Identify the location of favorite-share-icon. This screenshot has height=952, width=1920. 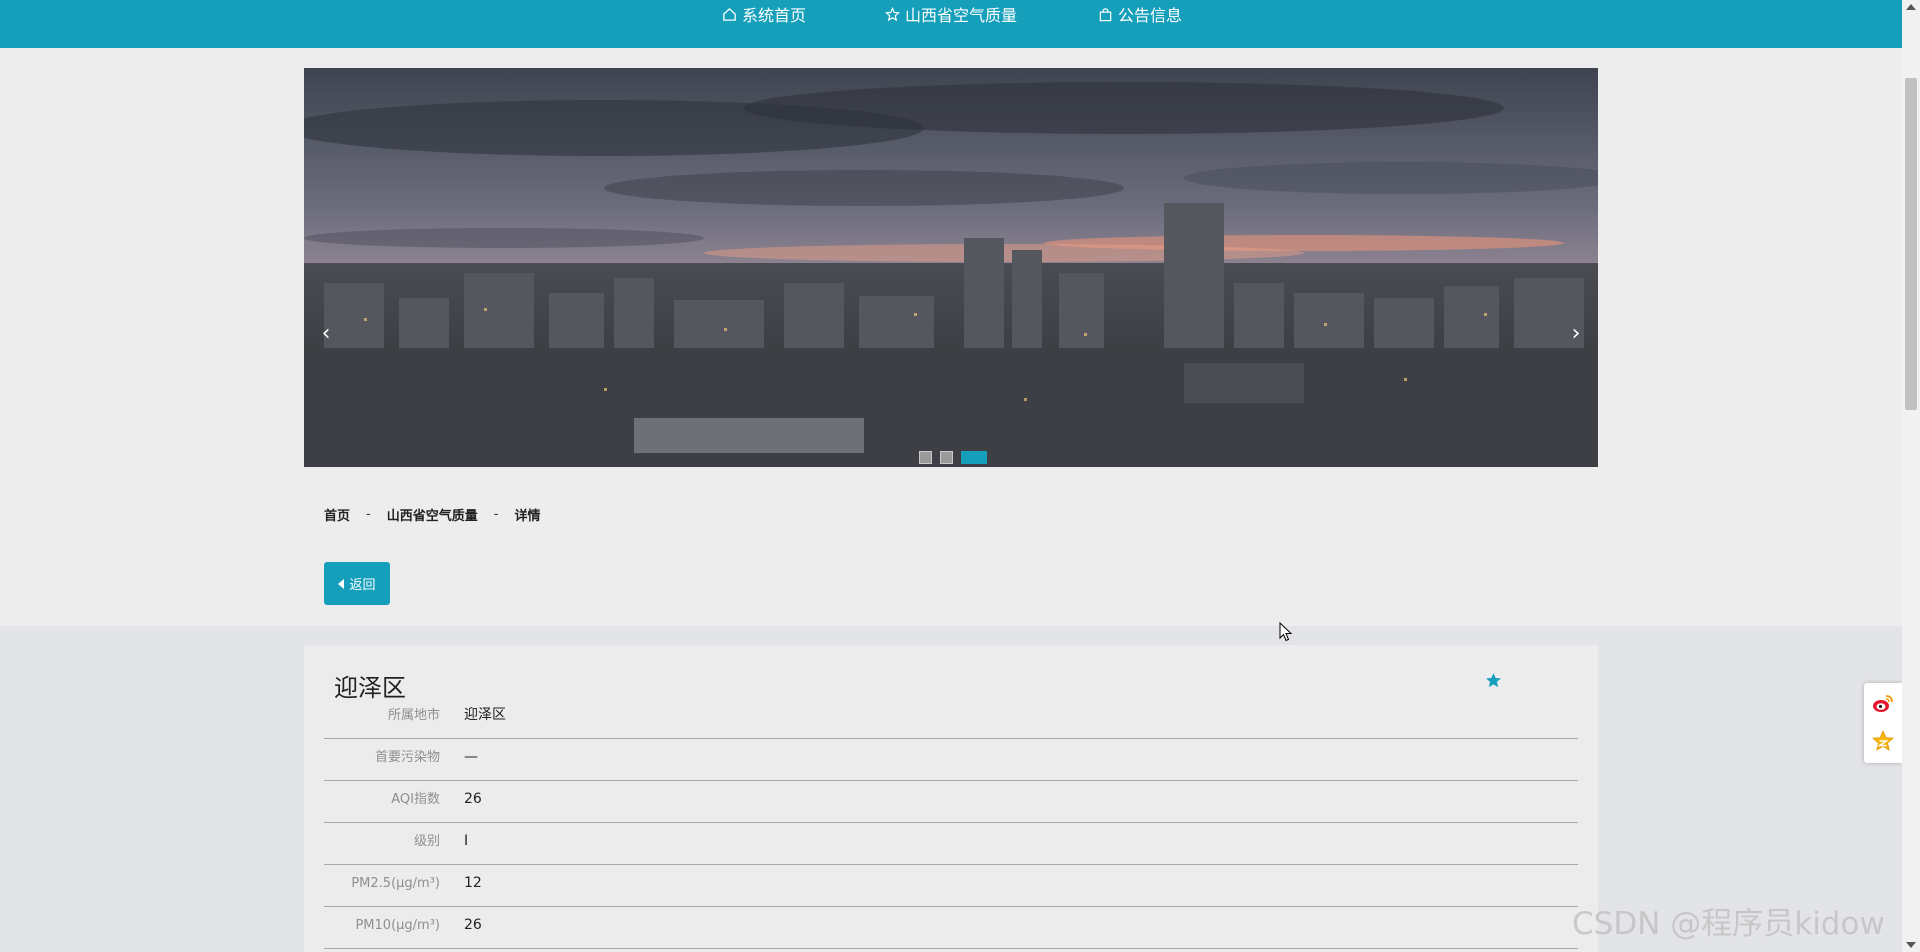
(1883, 741).